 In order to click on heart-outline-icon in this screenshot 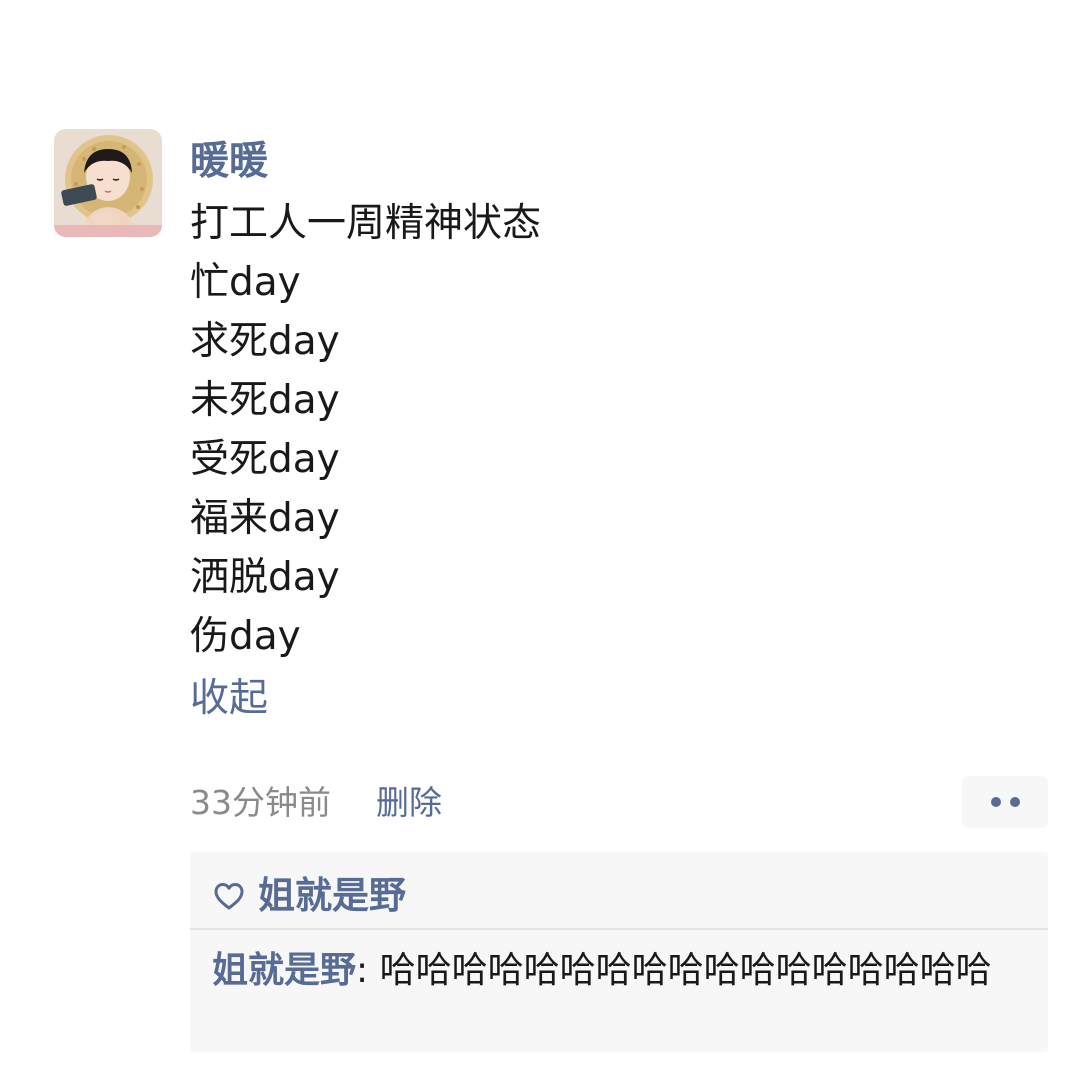, I will do `click(229, 896)`.